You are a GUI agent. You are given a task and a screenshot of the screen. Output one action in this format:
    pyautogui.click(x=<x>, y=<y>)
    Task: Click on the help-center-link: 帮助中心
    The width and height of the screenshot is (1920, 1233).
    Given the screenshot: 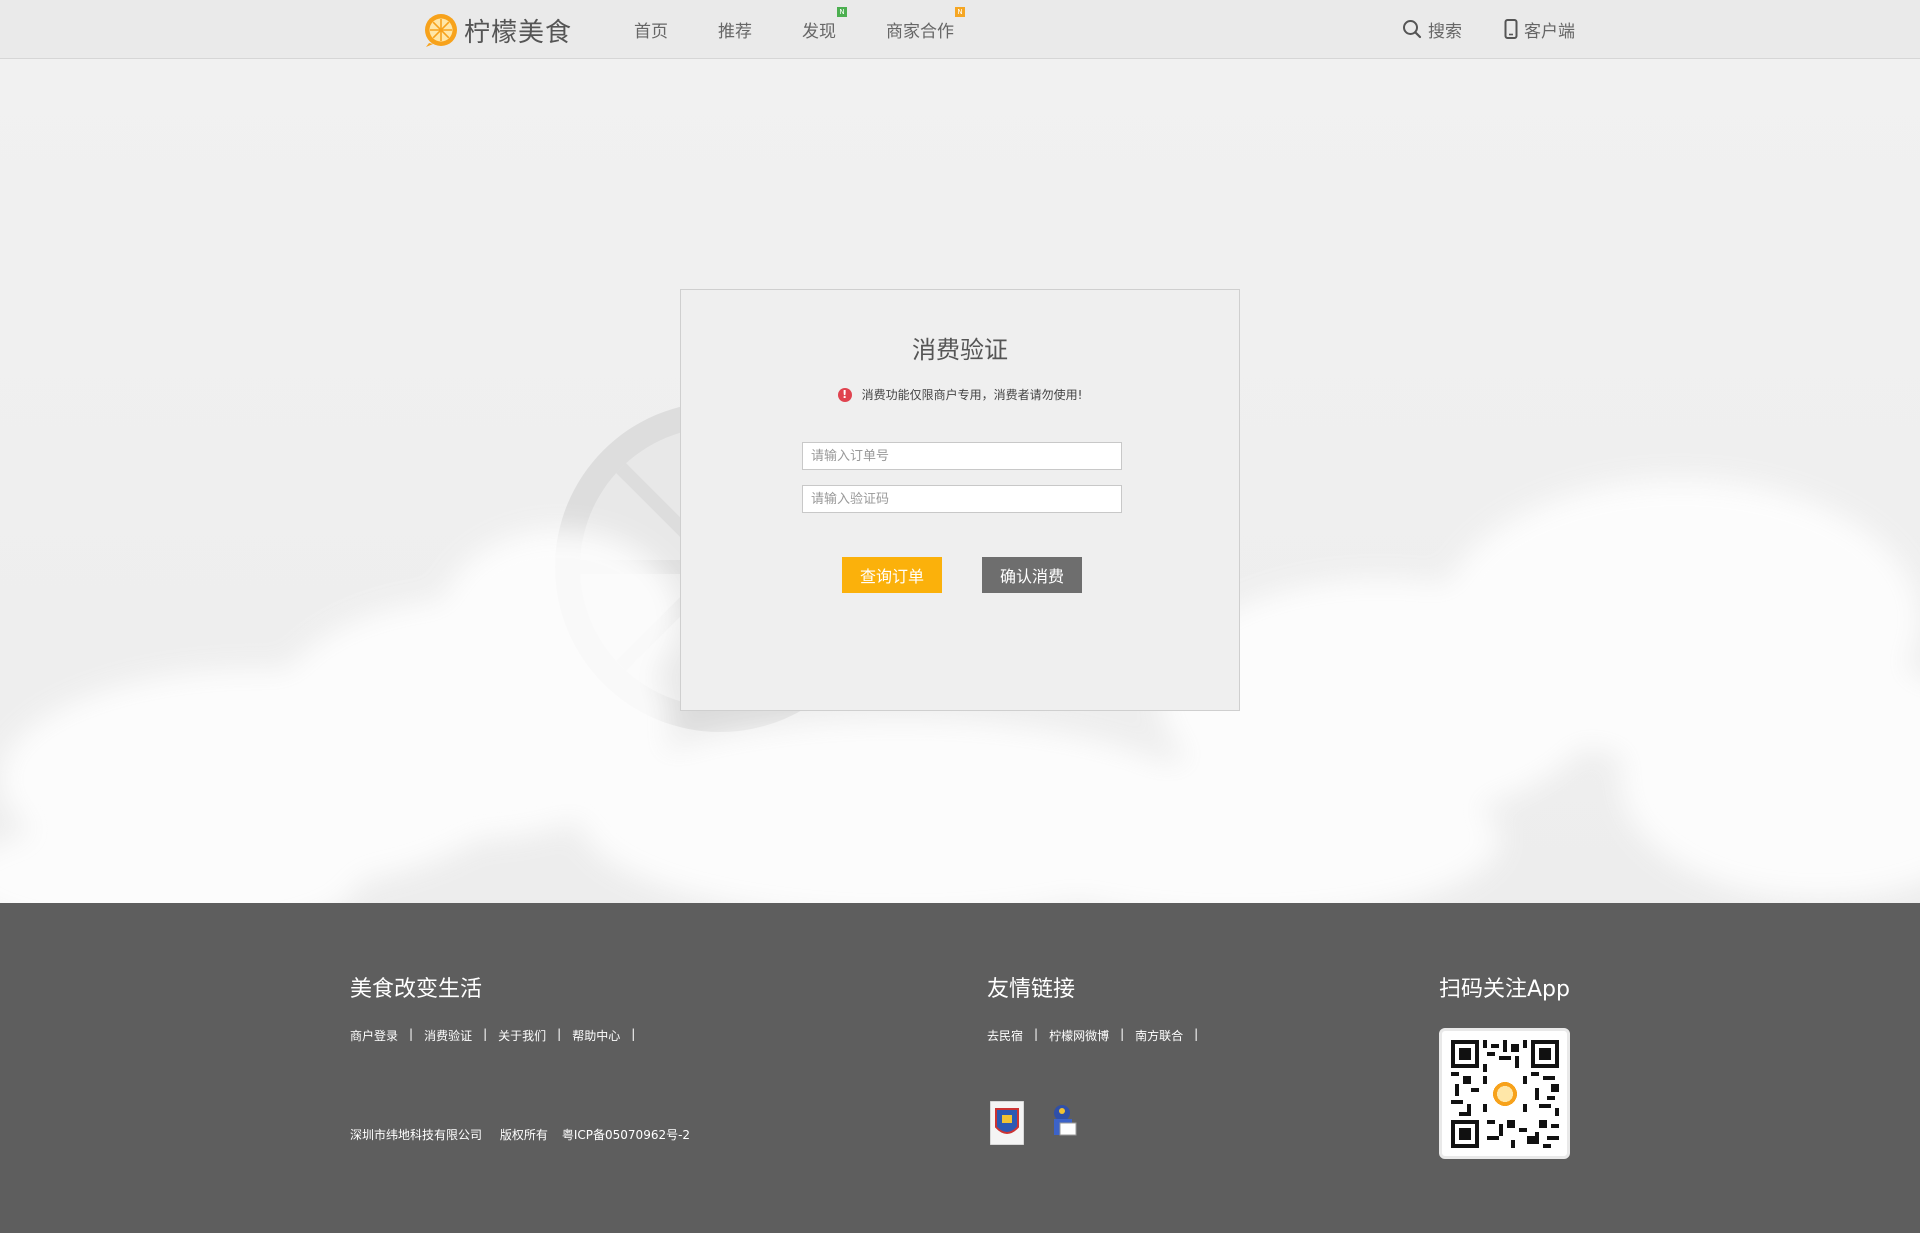 What is the action you would take?
    pyautogui.click(x=596, y=1035)
    